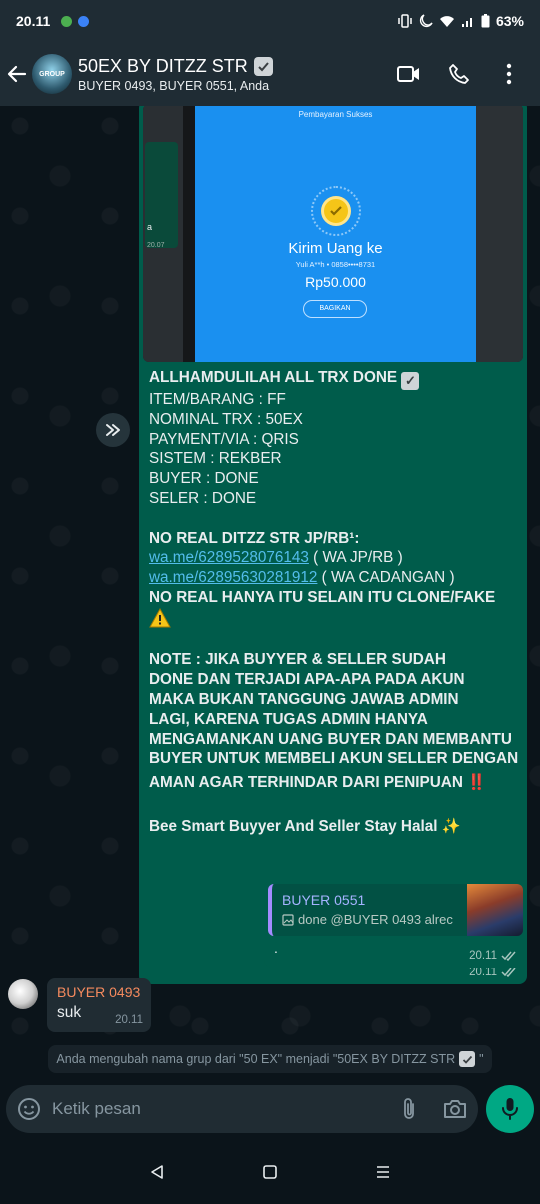 This screenshot has width=540, height=1204. What do you see at coordinates (335, 309) in the screenshot?
I see `share-button-in-image: BAGIKAN` at bounding box center [335, 309].